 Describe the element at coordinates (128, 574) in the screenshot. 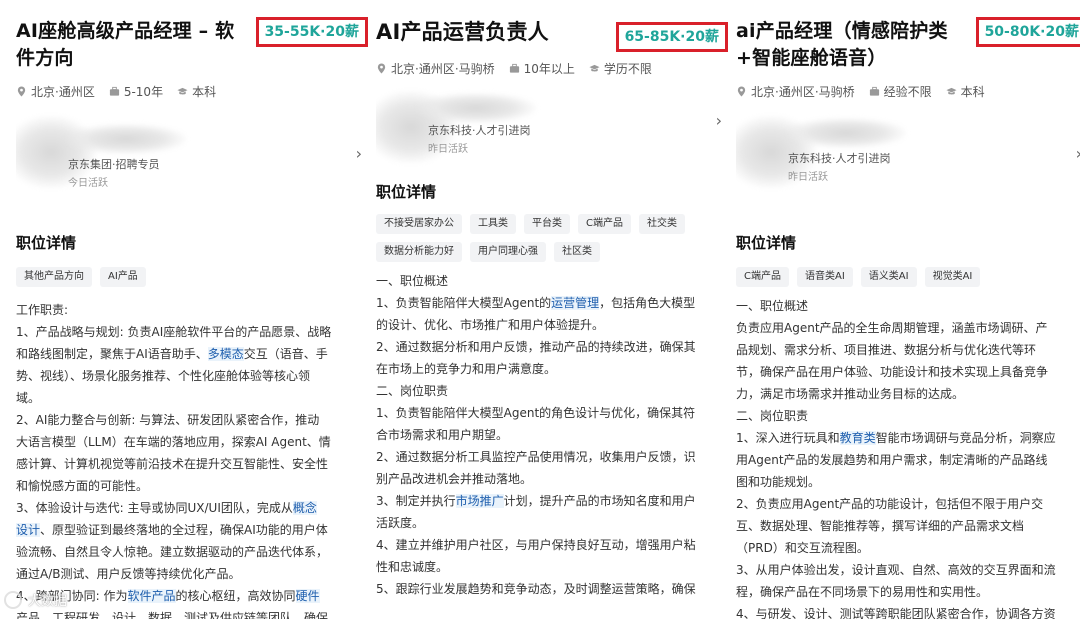

I see `line-text: 通过A/B测试、用户反馈等持续优化产品。` at that location.